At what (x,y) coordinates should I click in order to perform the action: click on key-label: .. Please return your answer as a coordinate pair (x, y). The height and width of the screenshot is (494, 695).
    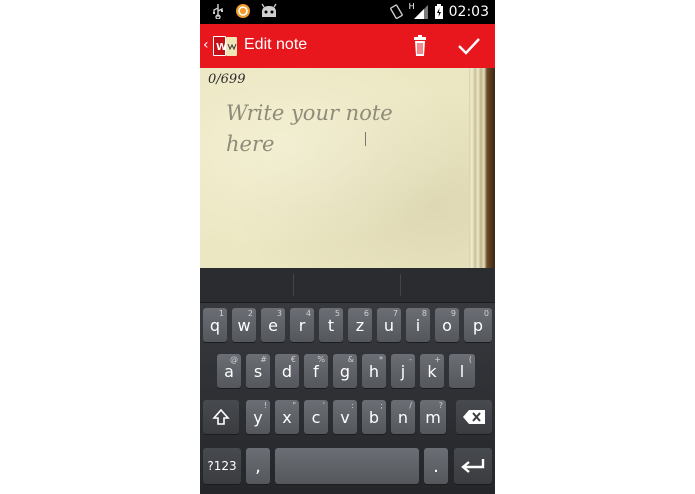
    Looking at the image, I should click on (436, 466).